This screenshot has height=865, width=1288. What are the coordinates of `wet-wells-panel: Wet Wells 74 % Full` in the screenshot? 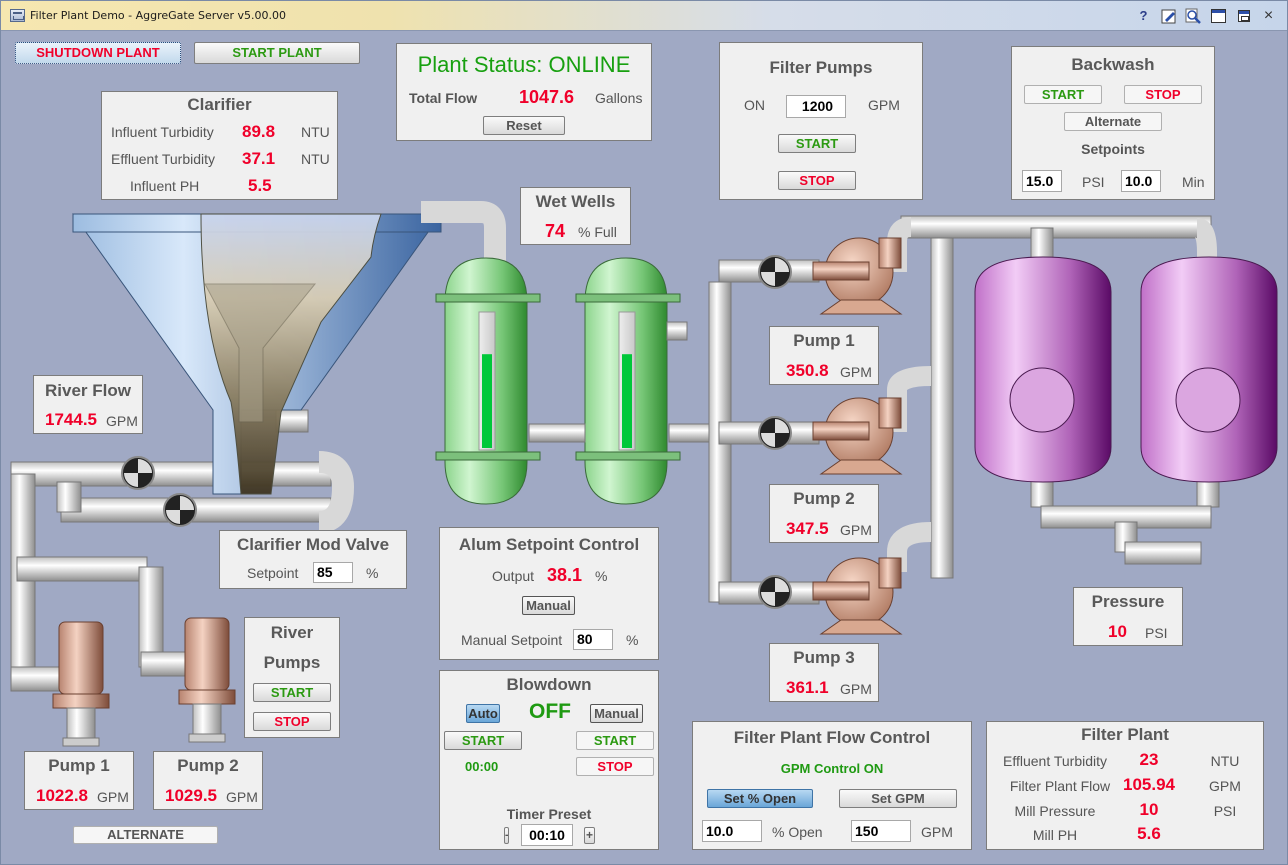 It's located at (575, 216).